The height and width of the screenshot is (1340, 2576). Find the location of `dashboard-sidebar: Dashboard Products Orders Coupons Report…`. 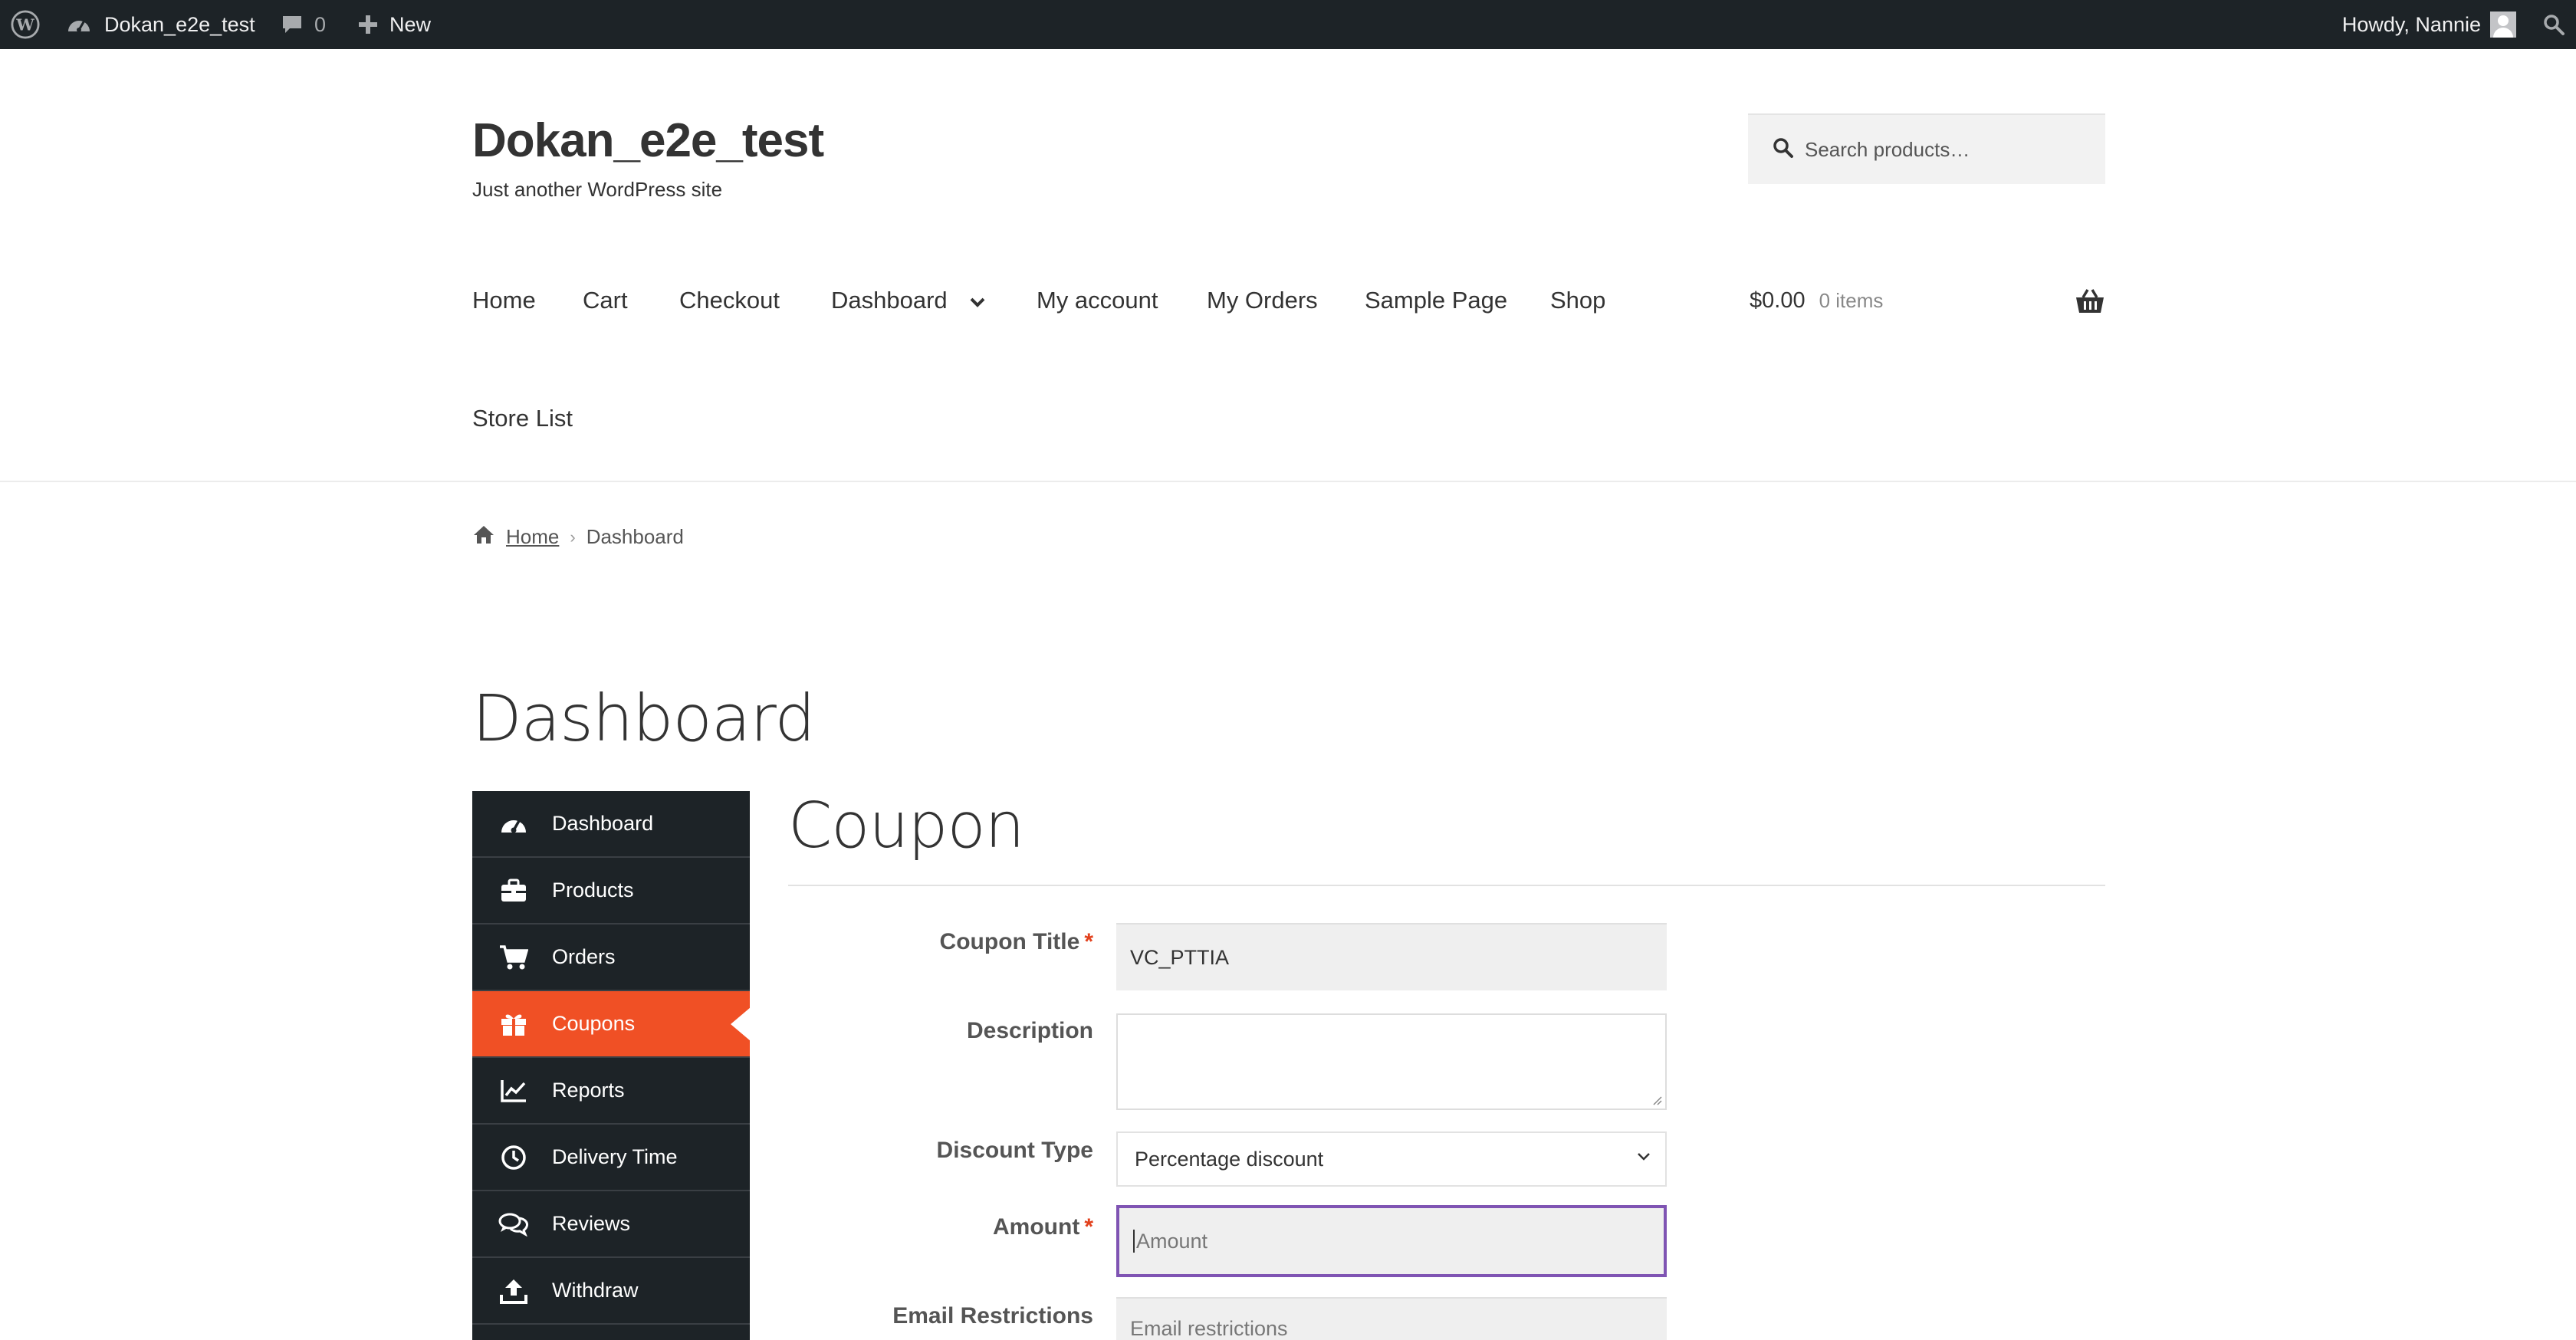

dashboard-sidebar: Dashboard Products Orders Coupons Report… is located at coordinates (611, 1065).